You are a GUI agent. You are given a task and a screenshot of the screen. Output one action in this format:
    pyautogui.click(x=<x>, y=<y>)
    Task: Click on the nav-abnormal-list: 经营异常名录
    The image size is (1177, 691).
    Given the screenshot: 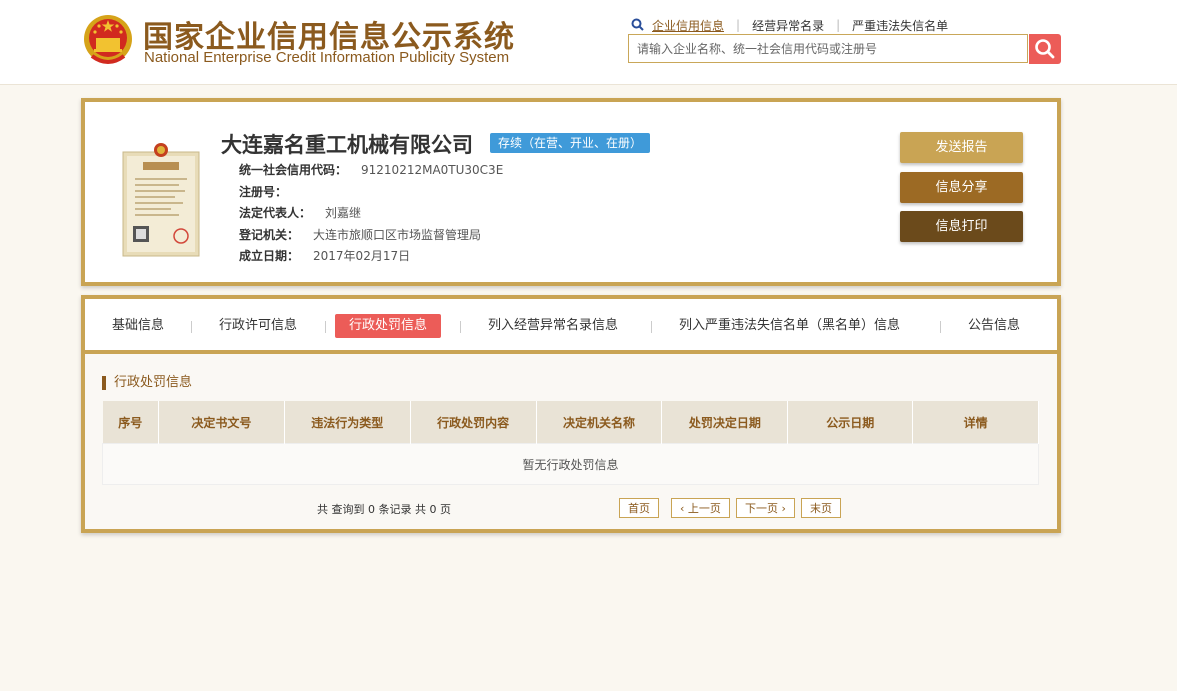 What is the action you would take?
    pyautogui.click(x=788, y=25)
    